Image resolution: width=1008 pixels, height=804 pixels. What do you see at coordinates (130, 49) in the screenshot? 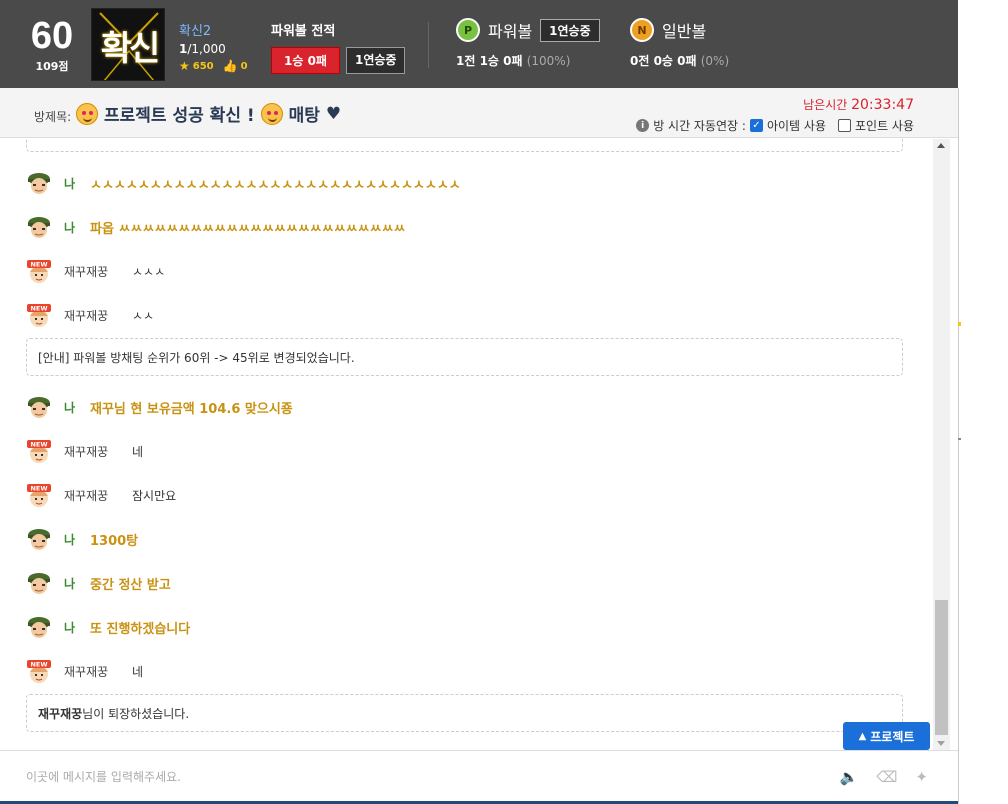
I see `avatar-text: 확신` at bounding box center [130, 49].